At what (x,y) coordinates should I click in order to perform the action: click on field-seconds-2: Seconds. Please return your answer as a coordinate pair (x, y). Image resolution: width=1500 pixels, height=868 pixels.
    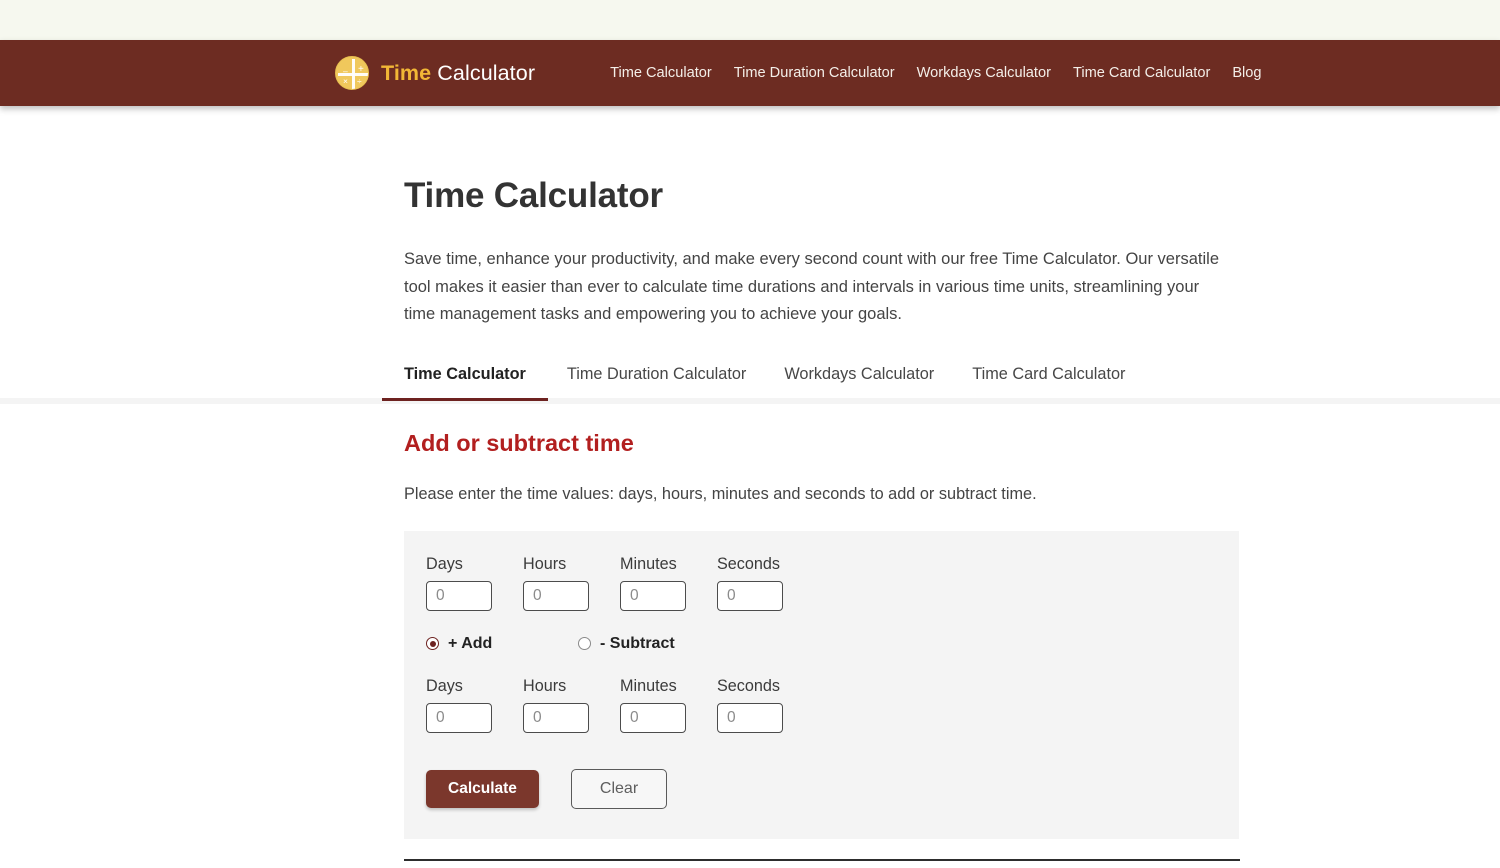
    Looking at the image, I should click on (765, 705).